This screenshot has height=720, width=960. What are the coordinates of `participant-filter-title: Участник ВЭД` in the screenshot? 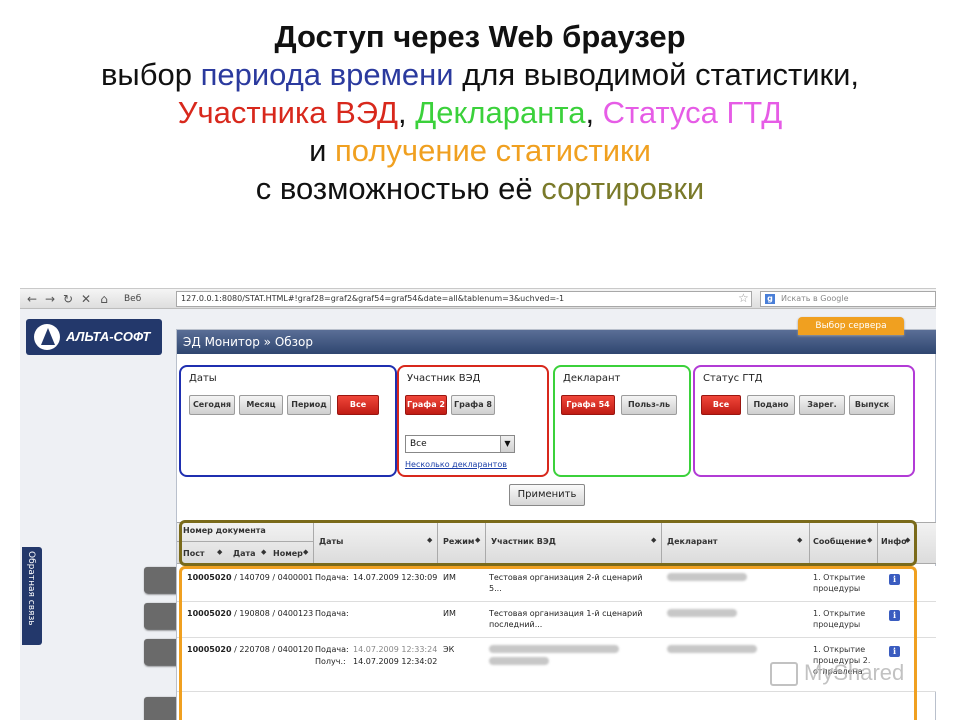 It's located at (444, 378).